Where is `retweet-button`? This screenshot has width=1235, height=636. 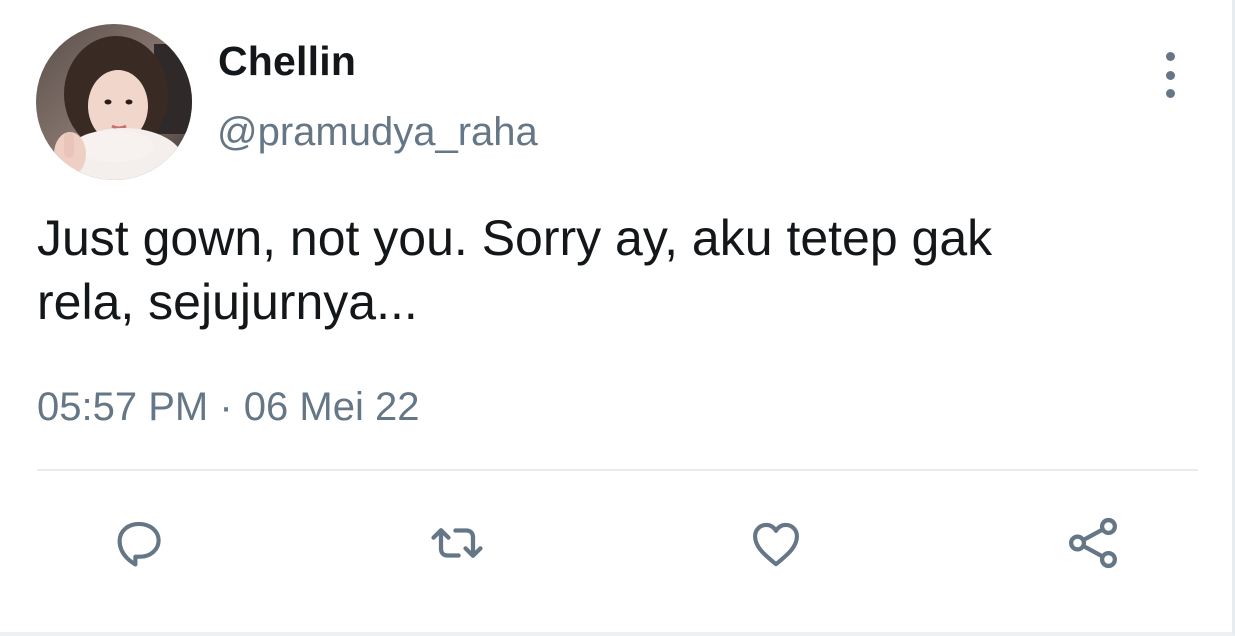 retweet-button is located at coordinates (457, 543).